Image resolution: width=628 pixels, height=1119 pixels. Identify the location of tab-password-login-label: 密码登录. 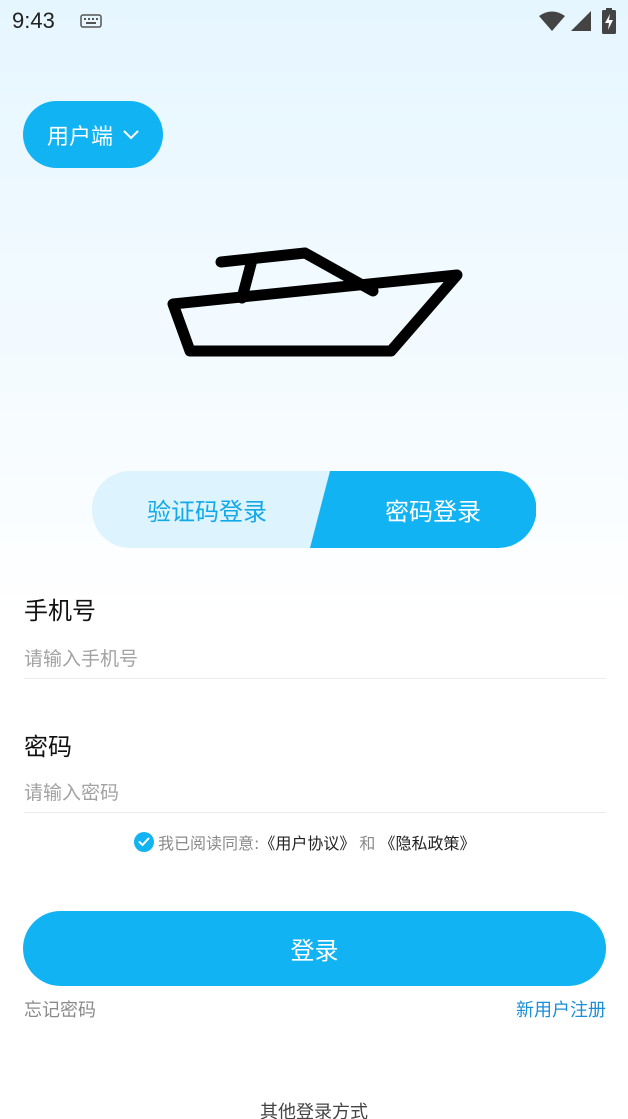
(433, 512).